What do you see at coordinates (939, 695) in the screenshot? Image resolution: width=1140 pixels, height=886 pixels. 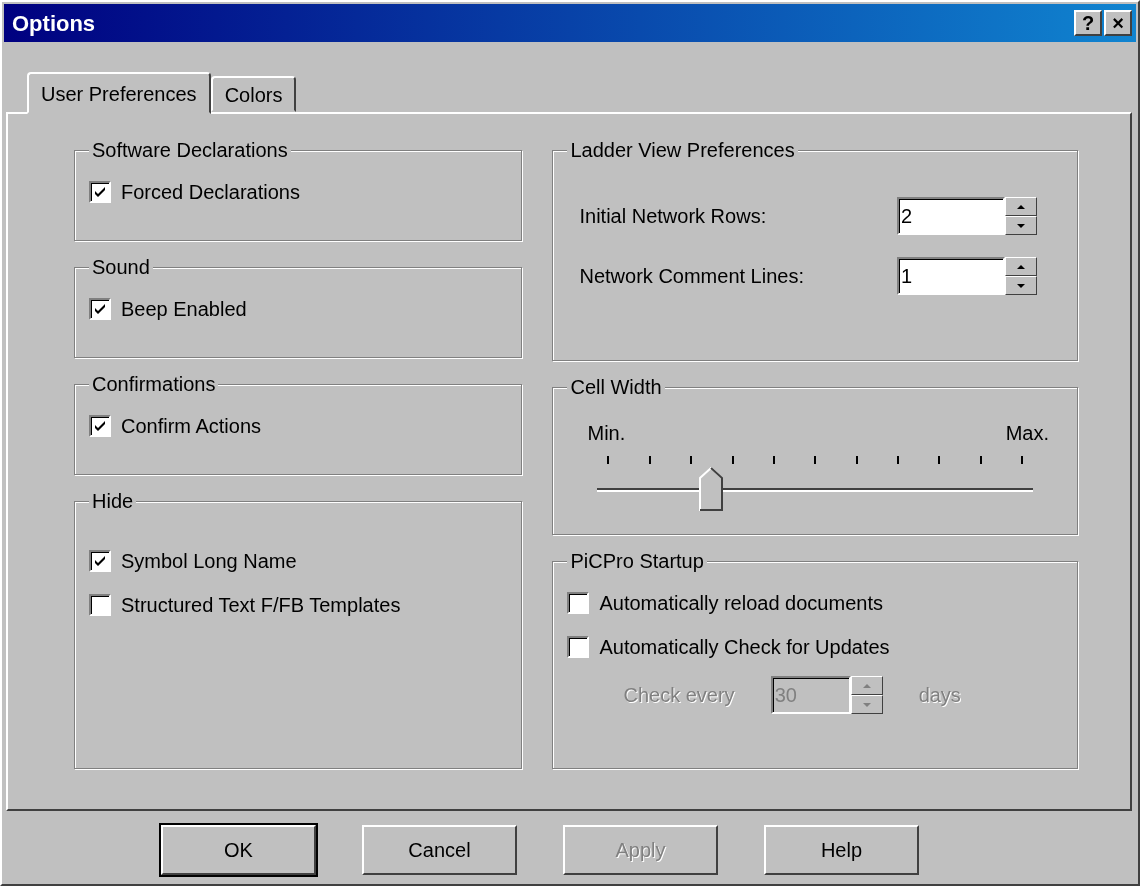 I see `unit-label: days` at bounding box center [939, 695].